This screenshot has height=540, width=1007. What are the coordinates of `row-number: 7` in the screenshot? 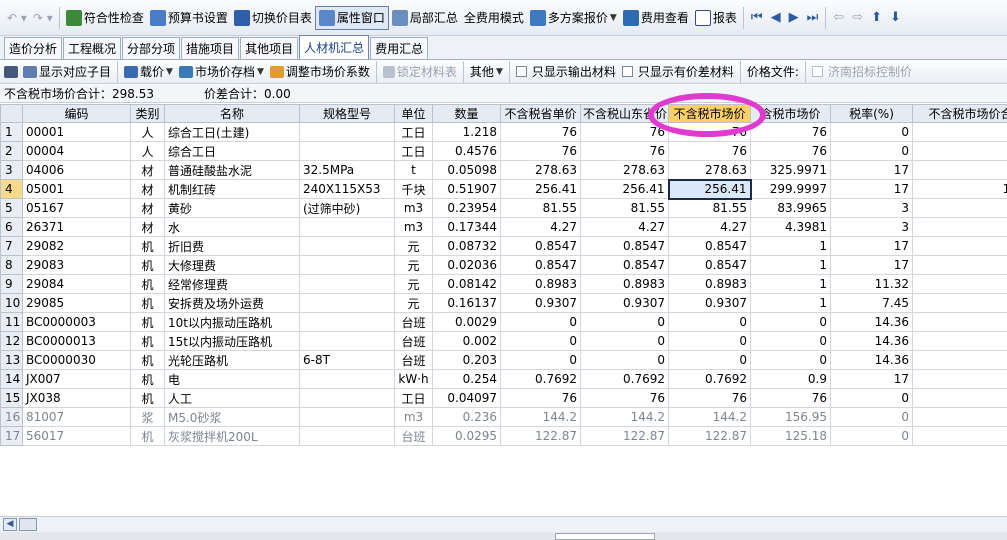 It's located at (11, 246).